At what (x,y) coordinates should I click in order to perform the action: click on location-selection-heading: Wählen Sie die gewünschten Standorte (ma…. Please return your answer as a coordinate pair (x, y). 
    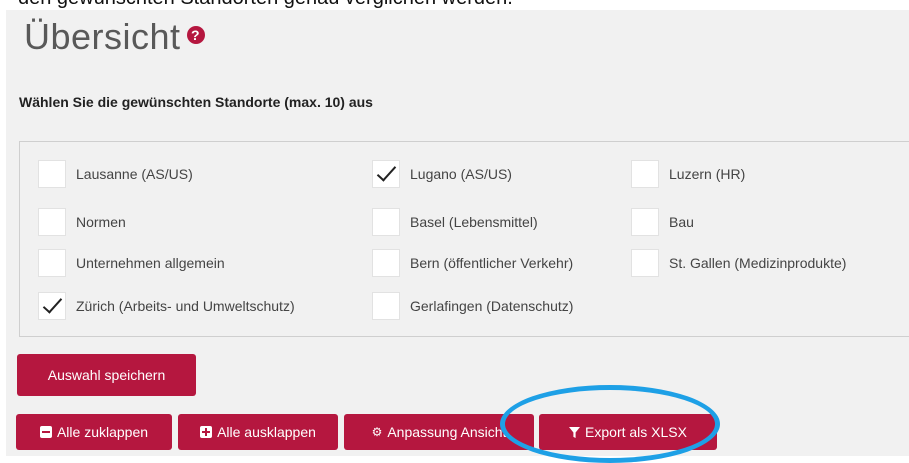
    Looking at the image, I should click on (196, 102).